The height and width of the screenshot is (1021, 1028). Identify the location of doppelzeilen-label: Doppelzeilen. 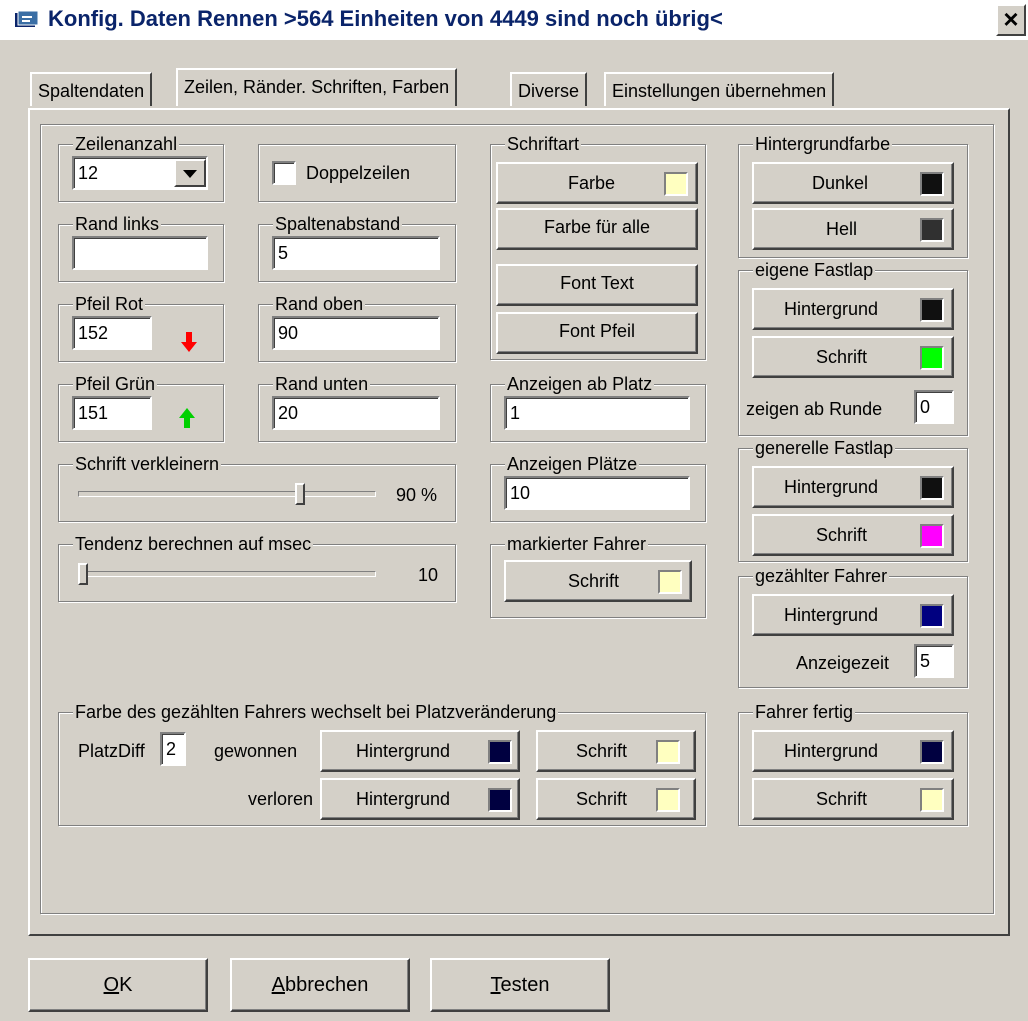
(358, 173).